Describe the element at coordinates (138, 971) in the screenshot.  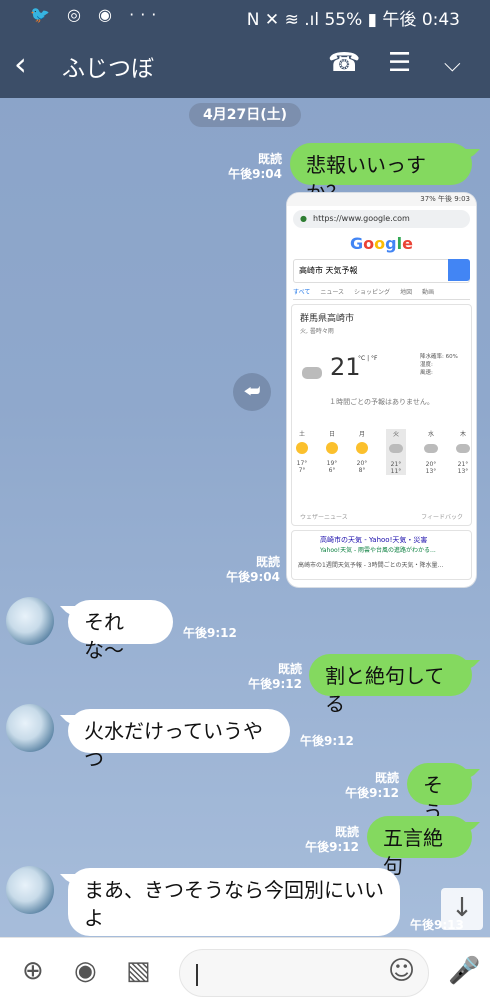
I see `image-icon: ▧` at that location.